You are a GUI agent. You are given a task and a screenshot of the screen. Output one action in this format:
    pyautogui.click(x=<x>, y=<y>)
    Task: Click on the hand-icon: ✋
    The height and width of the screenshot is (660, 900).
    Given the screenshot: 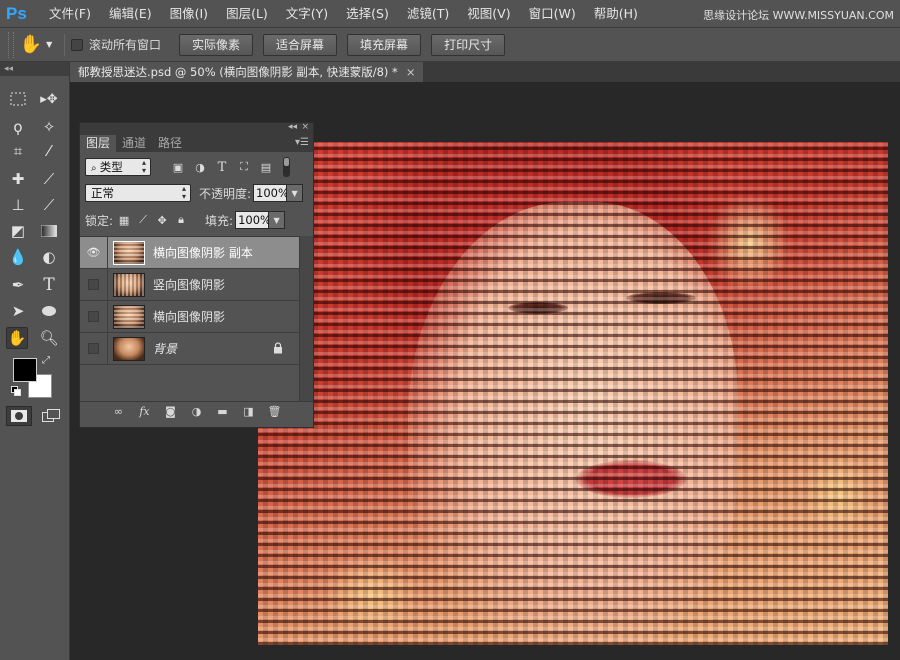 What is the action you would take?
    pyautogui.click(x=17, y=338)
    